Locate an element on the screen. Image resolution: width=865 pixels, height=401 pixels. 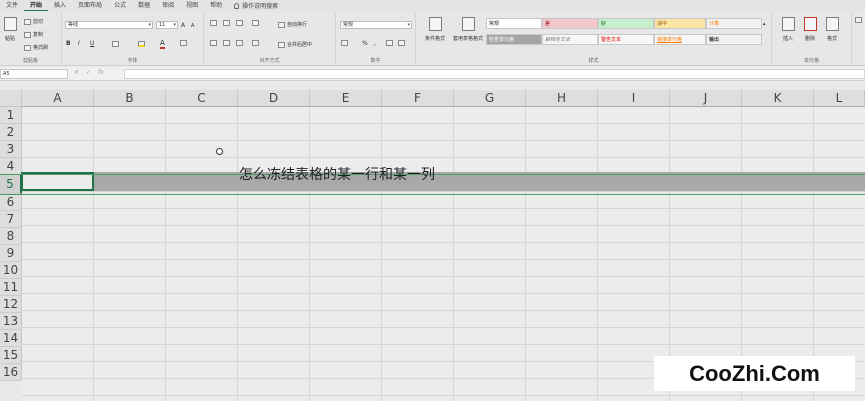
cut-button: 剪切 is located at coordinates (33, 21).